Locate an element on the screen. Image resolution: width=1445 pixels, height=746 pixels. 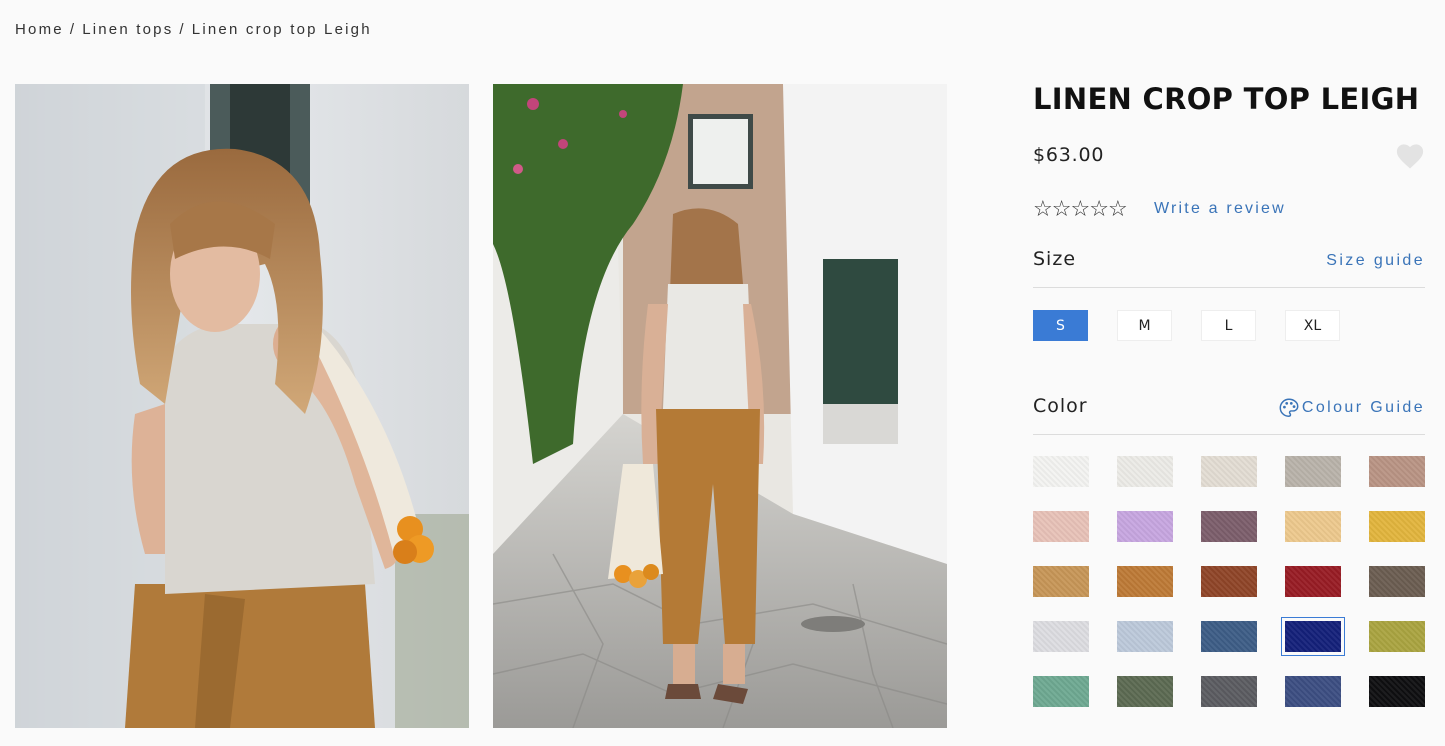
breadcrumb: Home / Linen tops / Linen crop top Leigh is located at coordinates (193, 29).